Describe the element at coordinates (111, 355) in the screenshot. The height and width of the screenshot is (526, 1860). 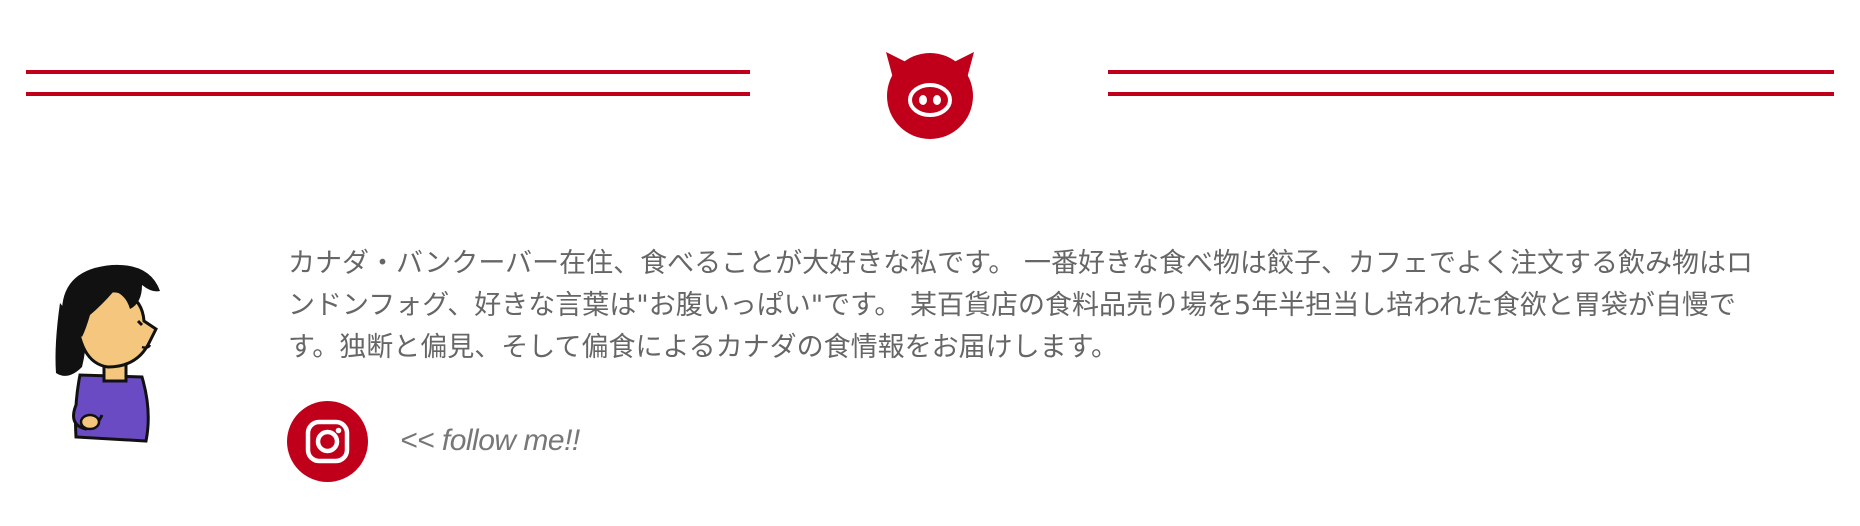
I see `profile-avatar` at that location.